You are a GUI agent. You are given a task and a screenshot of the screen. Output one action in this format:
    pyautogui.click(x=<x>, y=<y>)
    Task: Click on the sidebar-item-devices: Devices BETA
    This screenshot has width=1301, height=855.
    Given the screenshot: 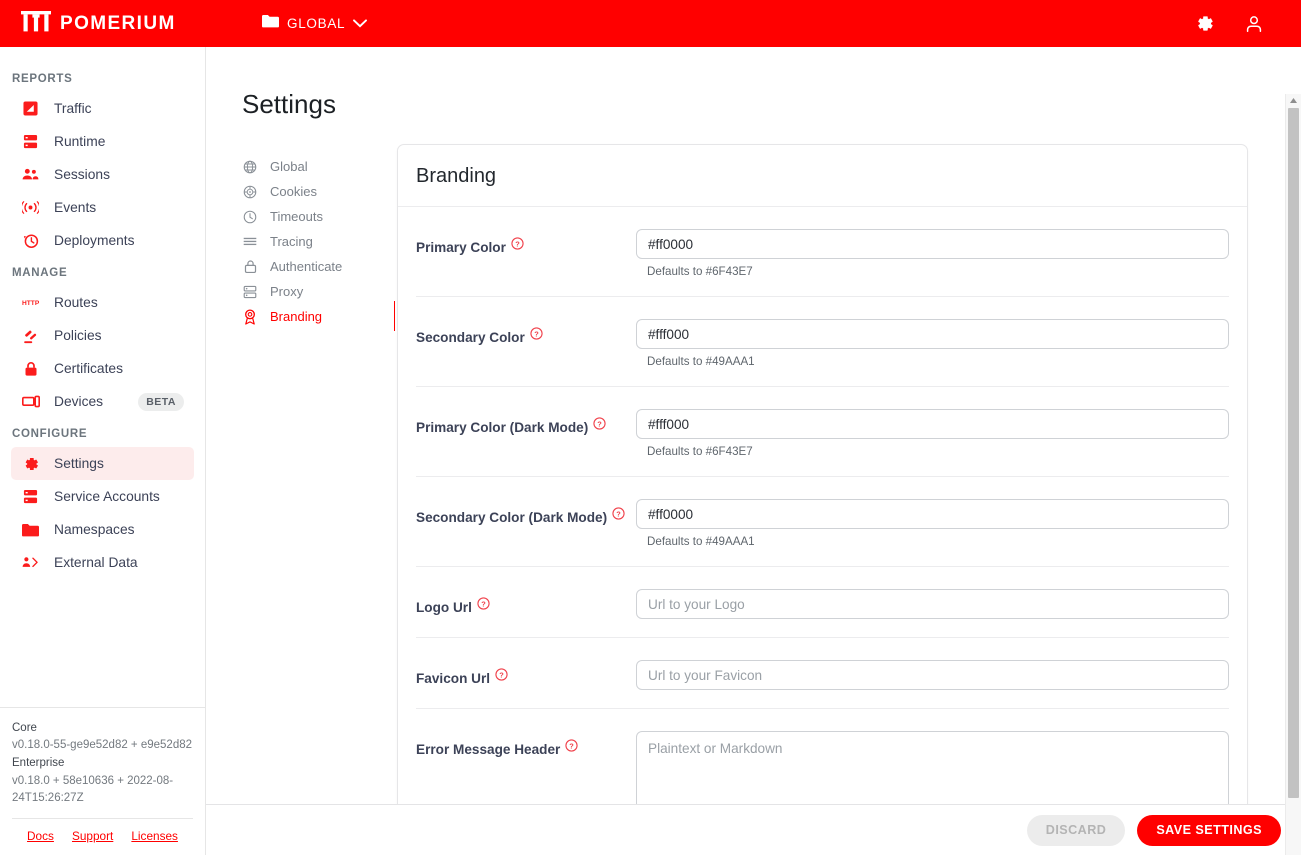 What is the action you would take?
    pyautogui.click(x=102, y=401)
    